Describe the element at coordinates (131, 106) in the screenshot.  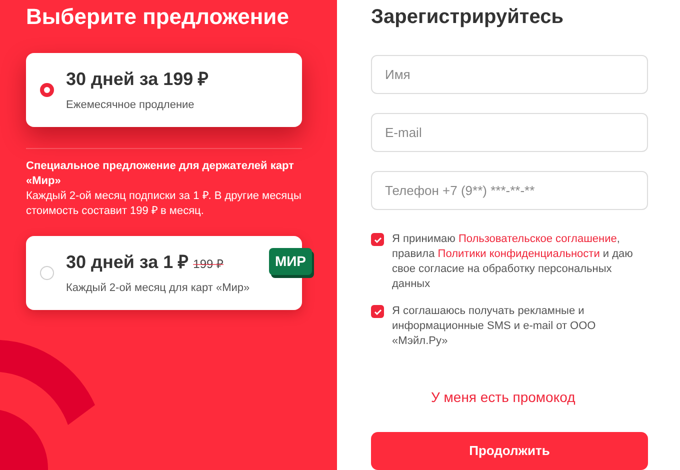
I see `plan-subtitle: Ежемесячное продление` at that location.